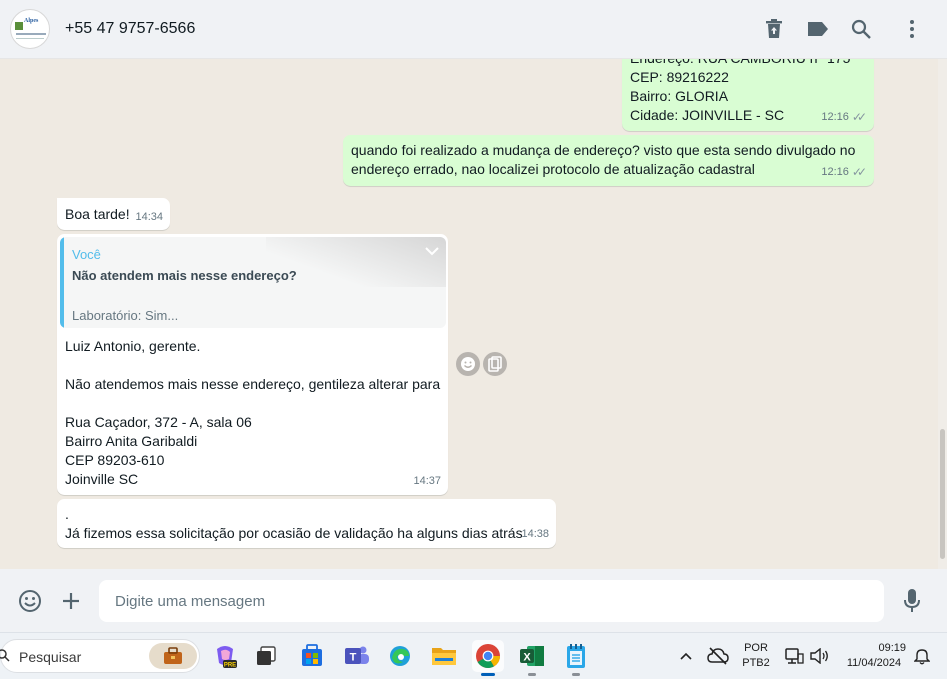  I want to click on svg-text: PRE, so click(230, 666).